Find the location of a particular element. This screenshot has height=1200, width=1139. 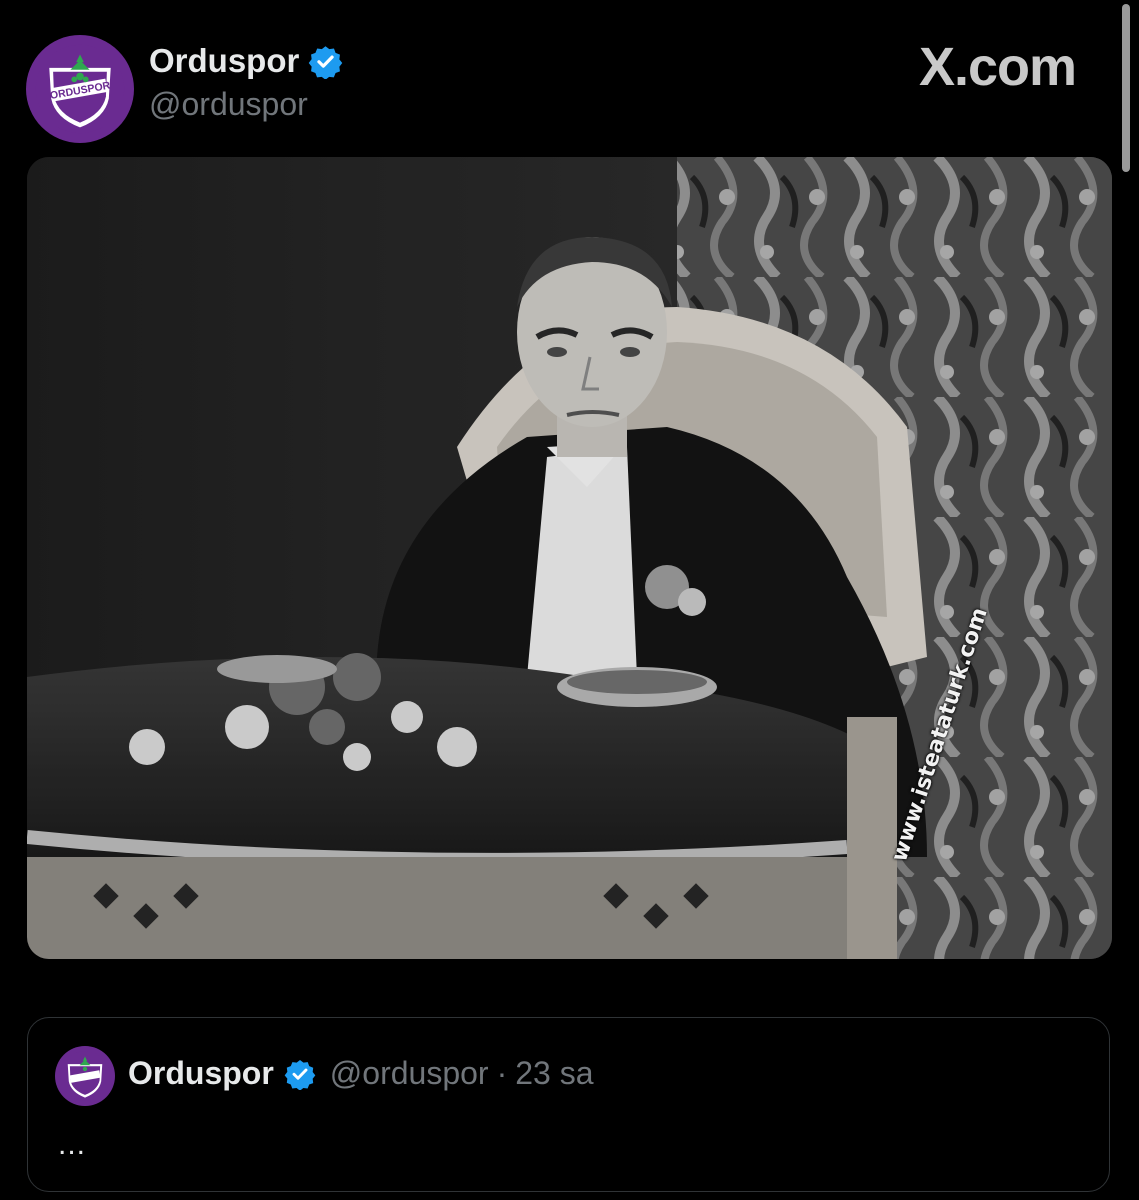

scrollbar is located at coordinates (1126, 89).